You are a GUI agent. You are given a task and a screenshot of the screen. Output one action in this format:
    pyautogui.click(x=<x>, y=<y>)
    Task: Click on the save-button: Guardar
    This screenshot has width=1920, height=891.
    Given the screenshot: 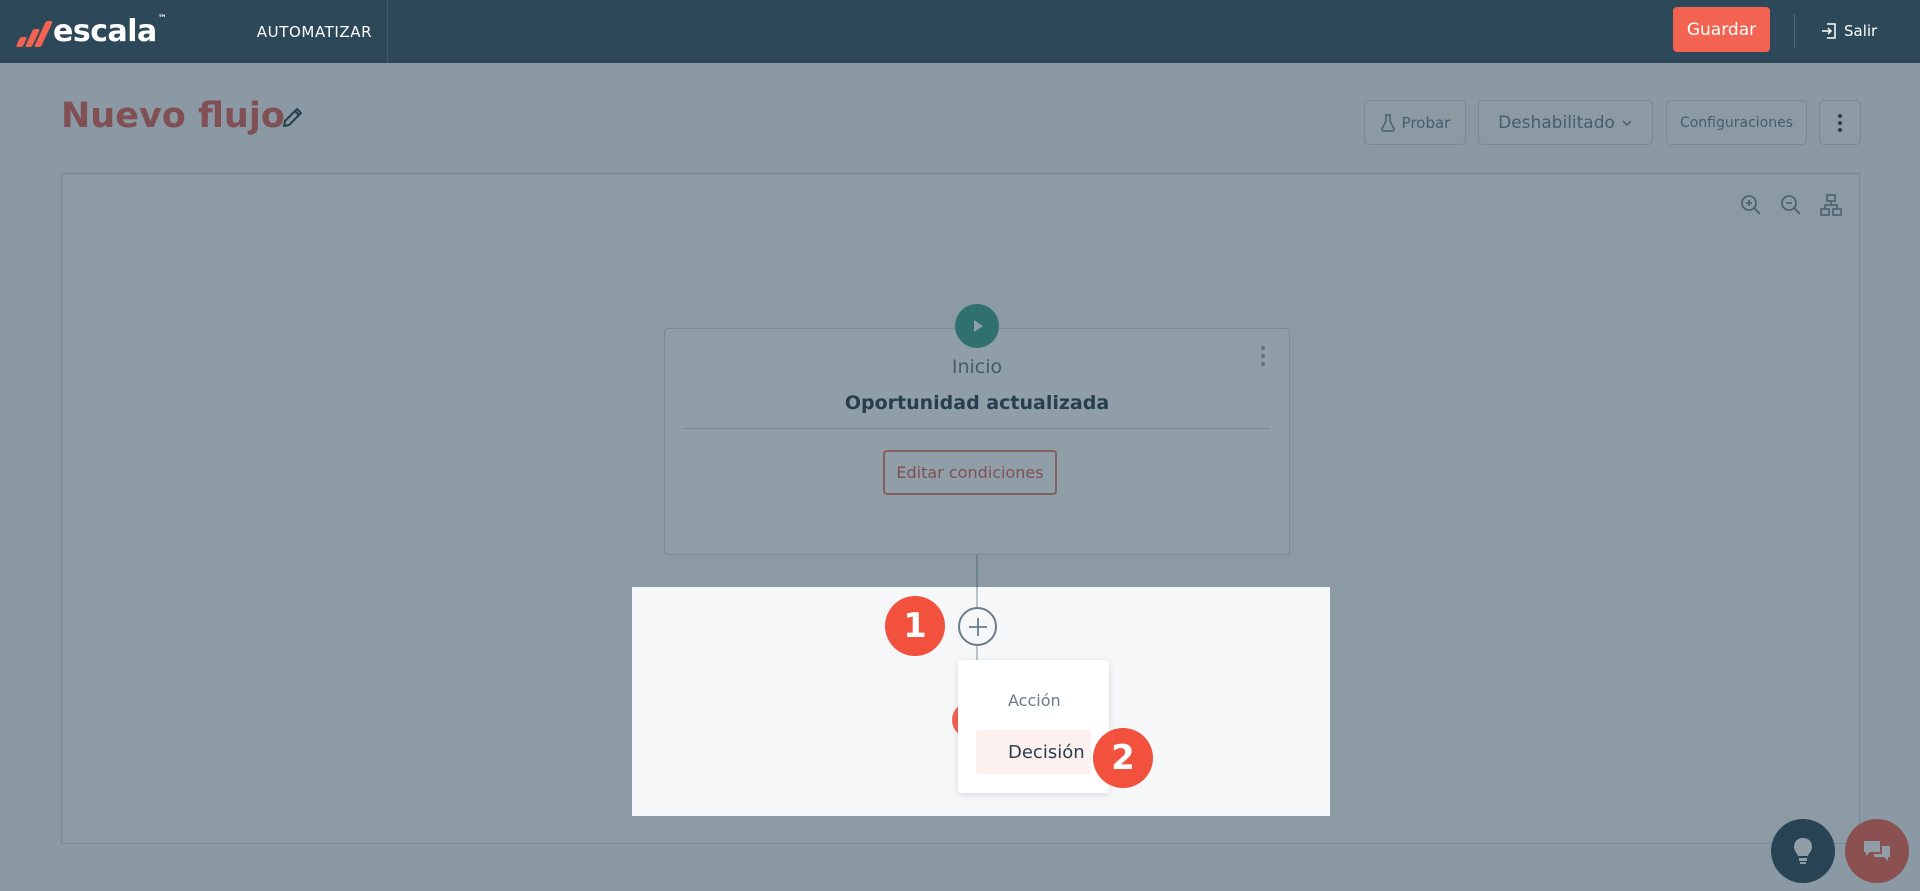 What is the action you would take?
    pyautogui.click(x=1721, y=29)
    